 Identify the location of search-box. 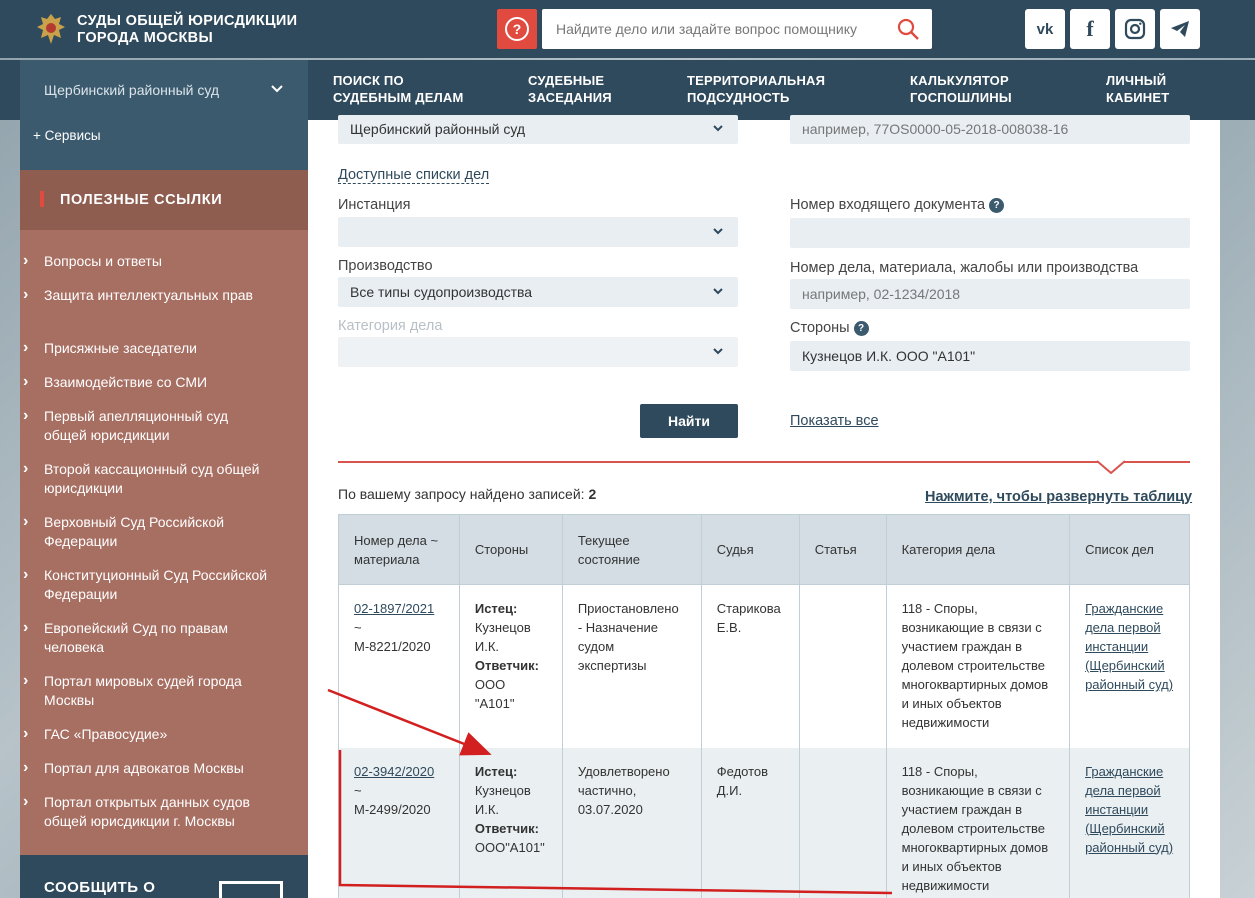
(737, 29).